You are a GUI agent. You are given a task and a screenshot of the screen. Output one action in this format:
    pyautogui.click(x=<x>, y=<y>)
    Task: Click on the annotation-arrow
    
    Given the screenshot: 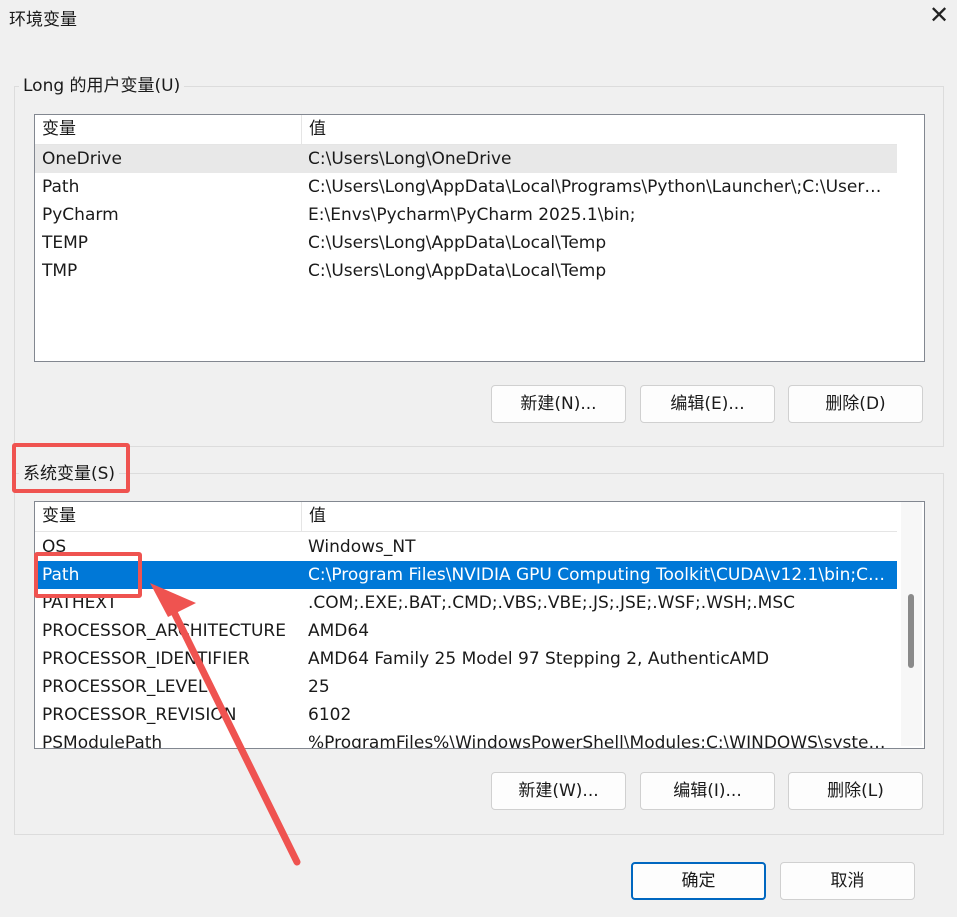 What is the action you would take?
    pyautogui.click(x=225, y=724)
    